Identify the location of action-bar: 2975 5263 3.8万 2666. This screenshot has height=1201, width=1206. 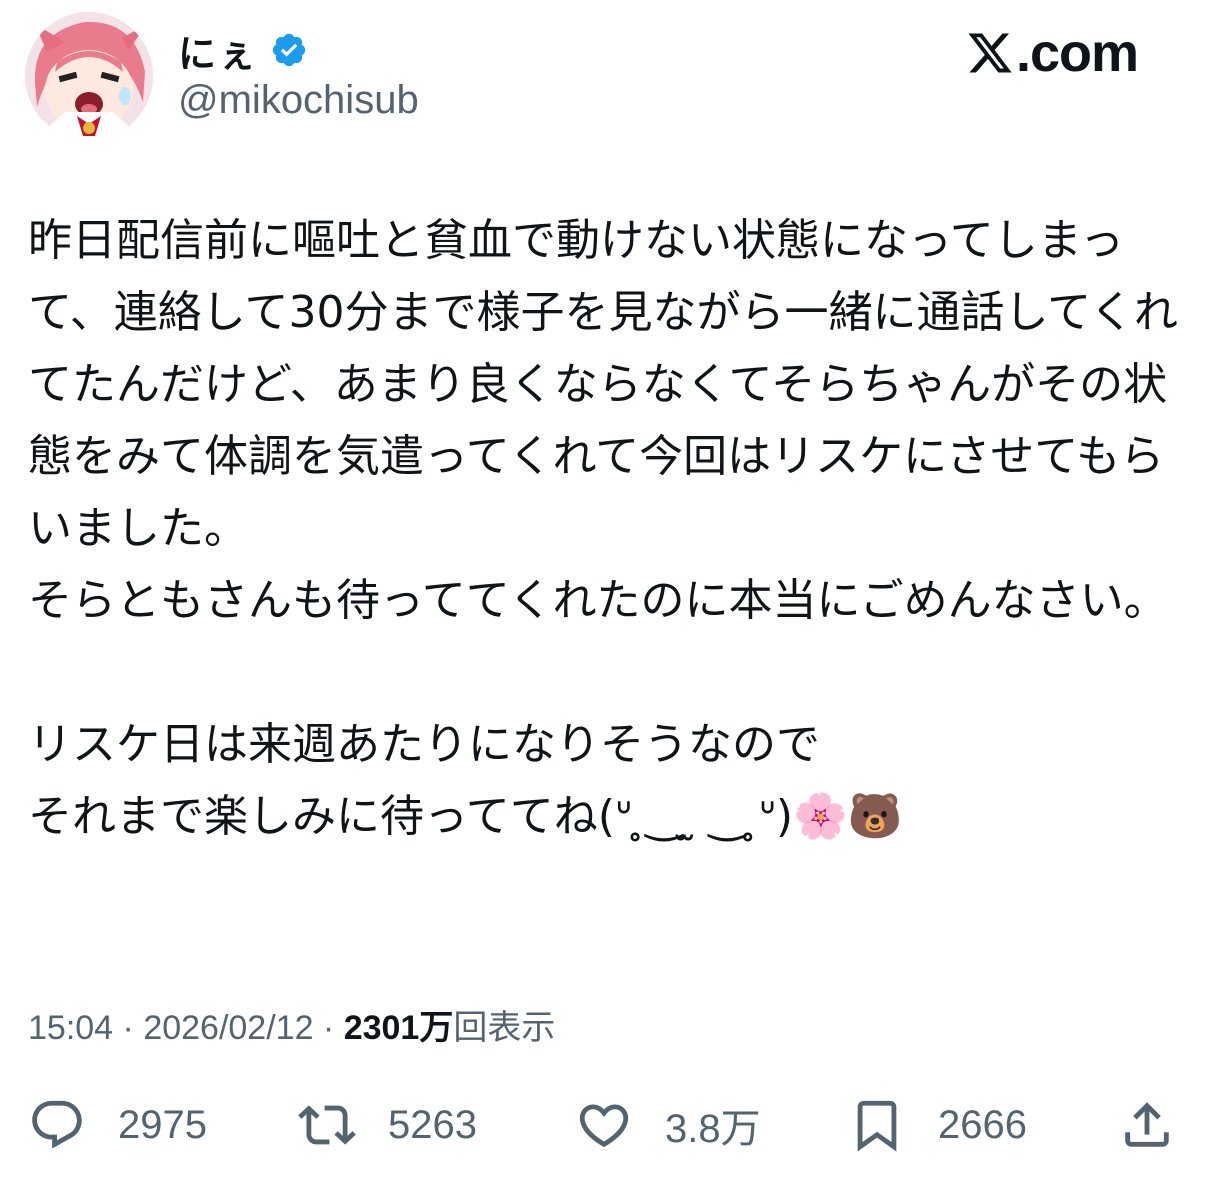
(603, 1125).